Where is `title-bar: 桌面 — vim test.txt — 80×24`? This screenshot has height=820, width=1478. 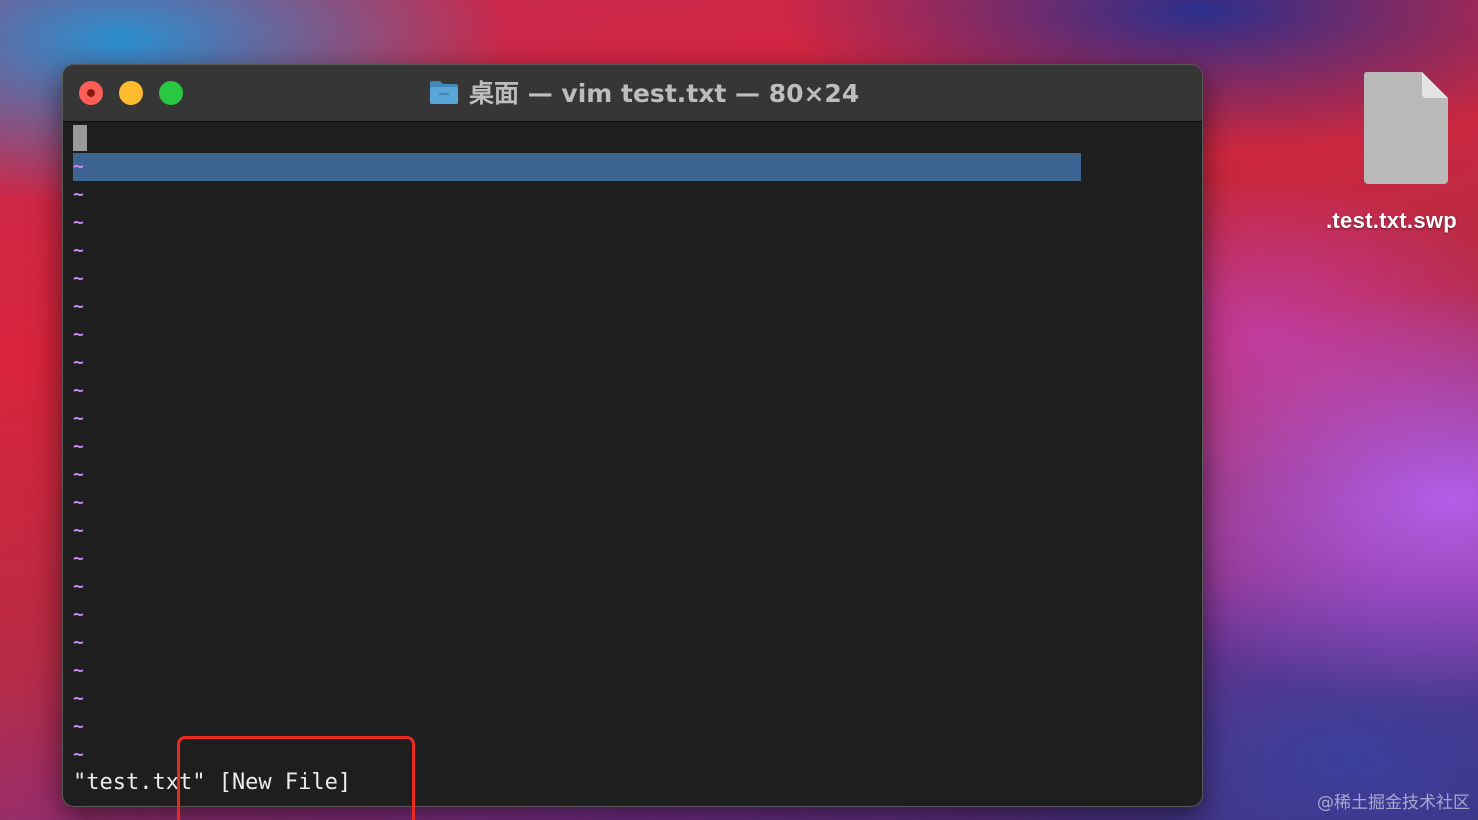 title-bar: 桌面 — vim test.txt — 80×24 is located at coordinates (632, 93).